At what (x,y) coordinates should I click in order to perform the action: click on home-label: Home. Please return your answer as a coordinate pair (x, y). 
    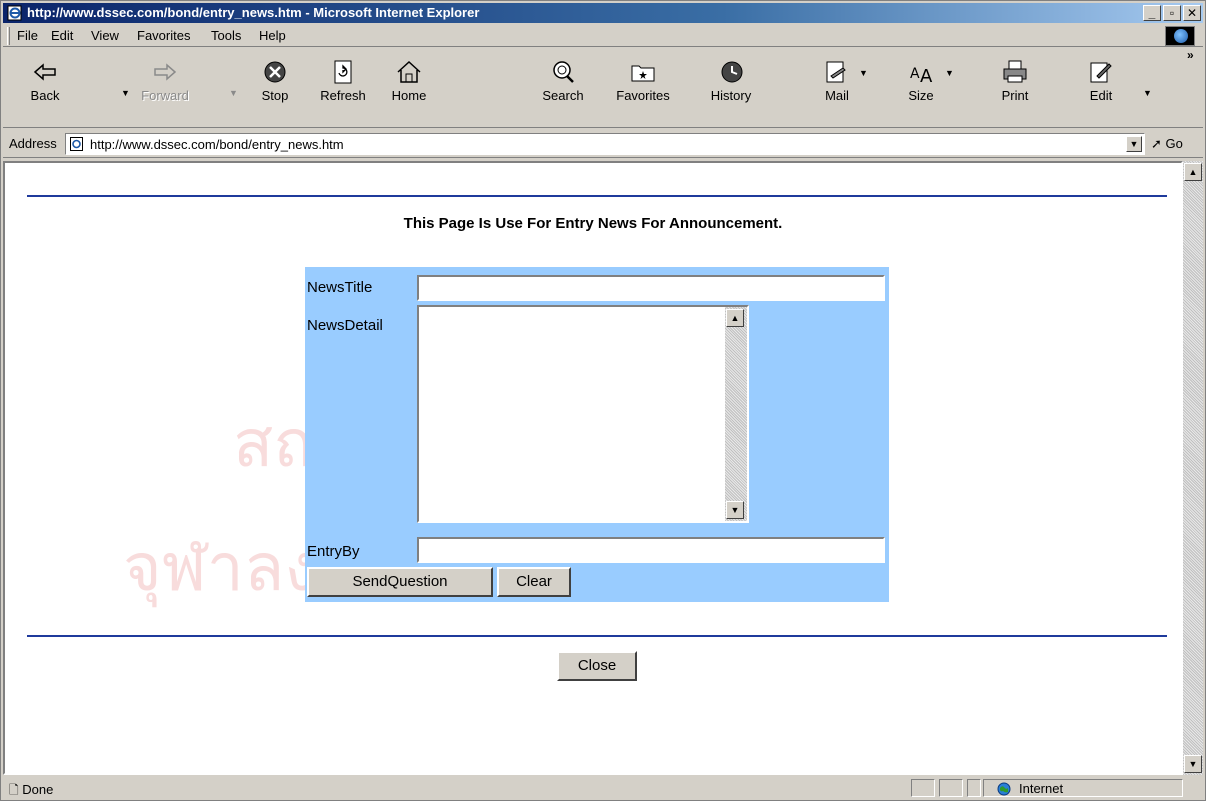
    Looking at the image, I should click on (409, 95).